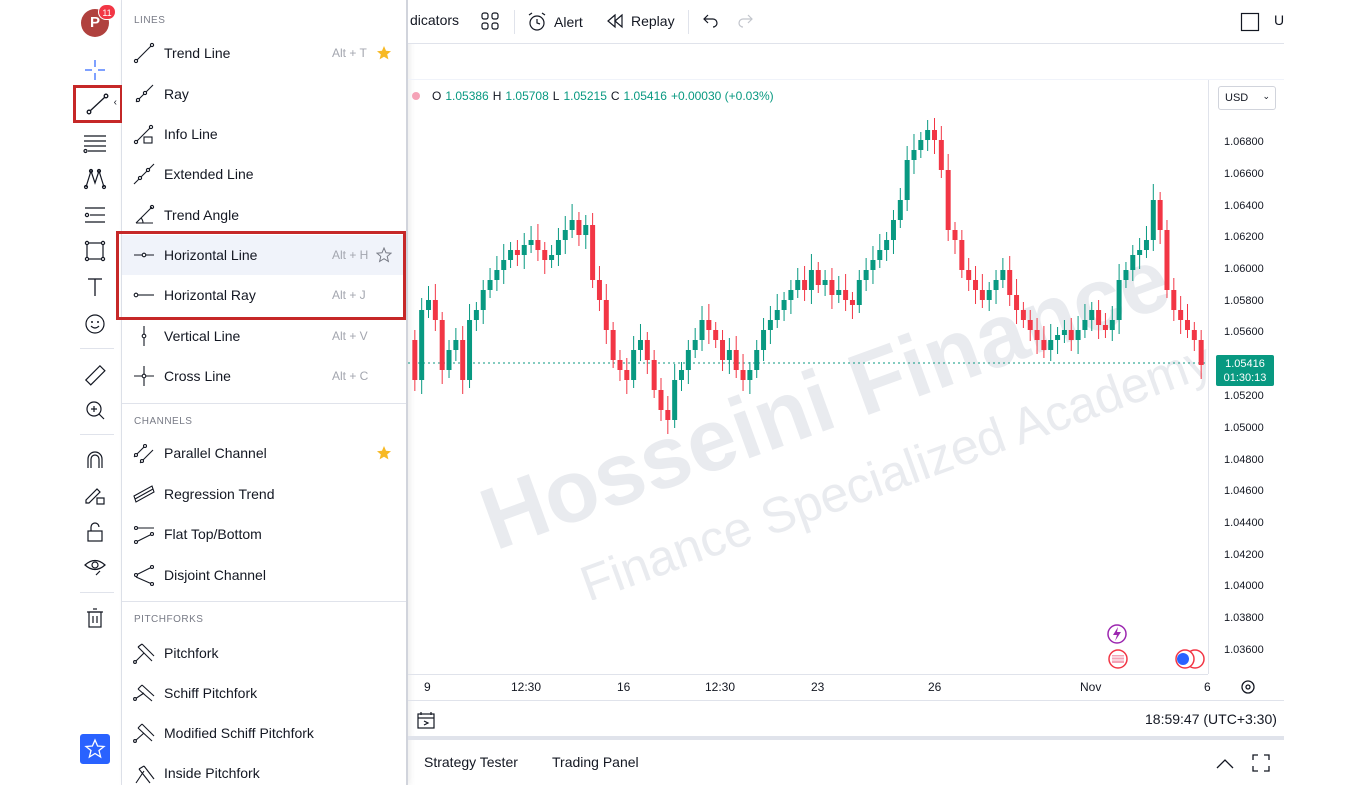 The height and width of the screenshot is (785, 1357). I want to click on menu-item-info-line: Info Line, so click(264, 134).